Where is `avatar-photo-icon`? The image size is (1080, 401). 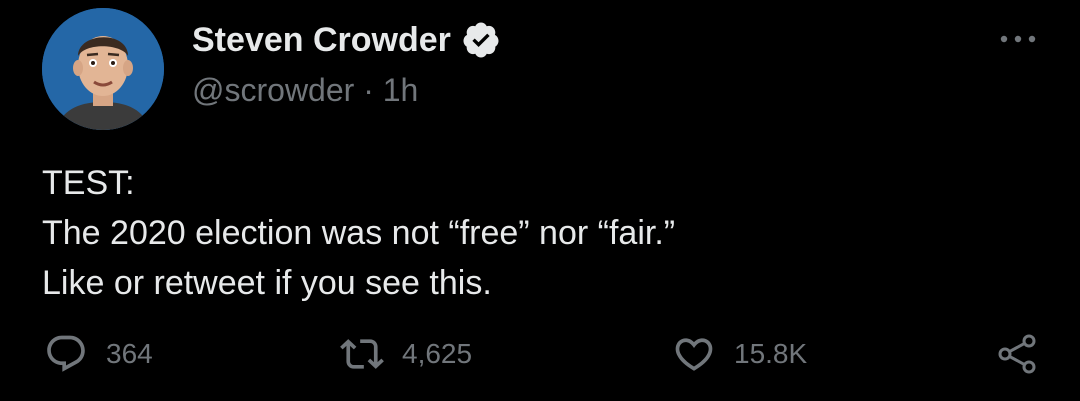
avatar-photo-icon is located at coordinates (103, 69).